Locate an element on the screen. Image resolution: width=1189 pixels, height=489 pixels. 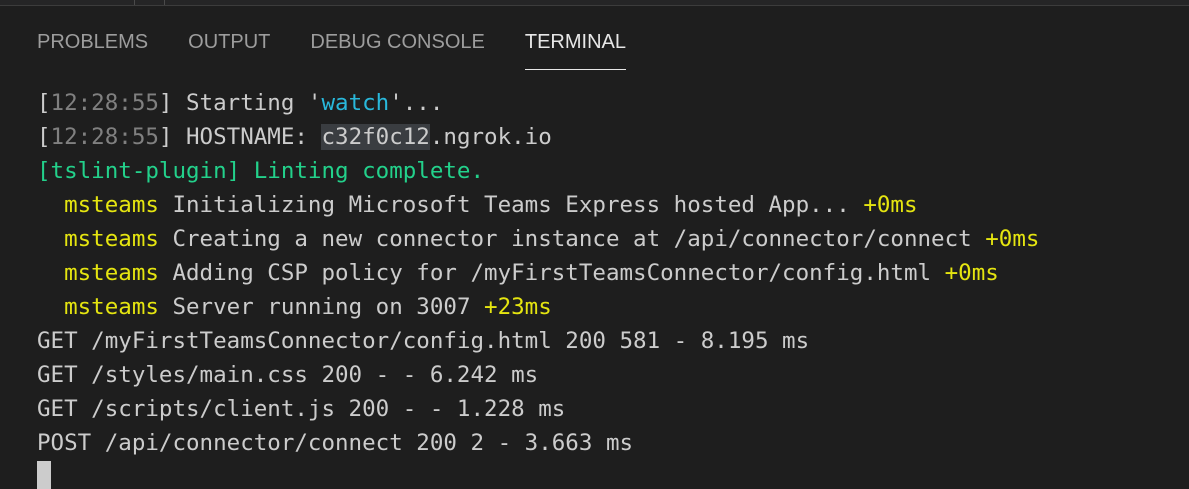
request-line: GET /scripts/client.js 200 - - 1.228 ms is located at coordinates (301, 409).